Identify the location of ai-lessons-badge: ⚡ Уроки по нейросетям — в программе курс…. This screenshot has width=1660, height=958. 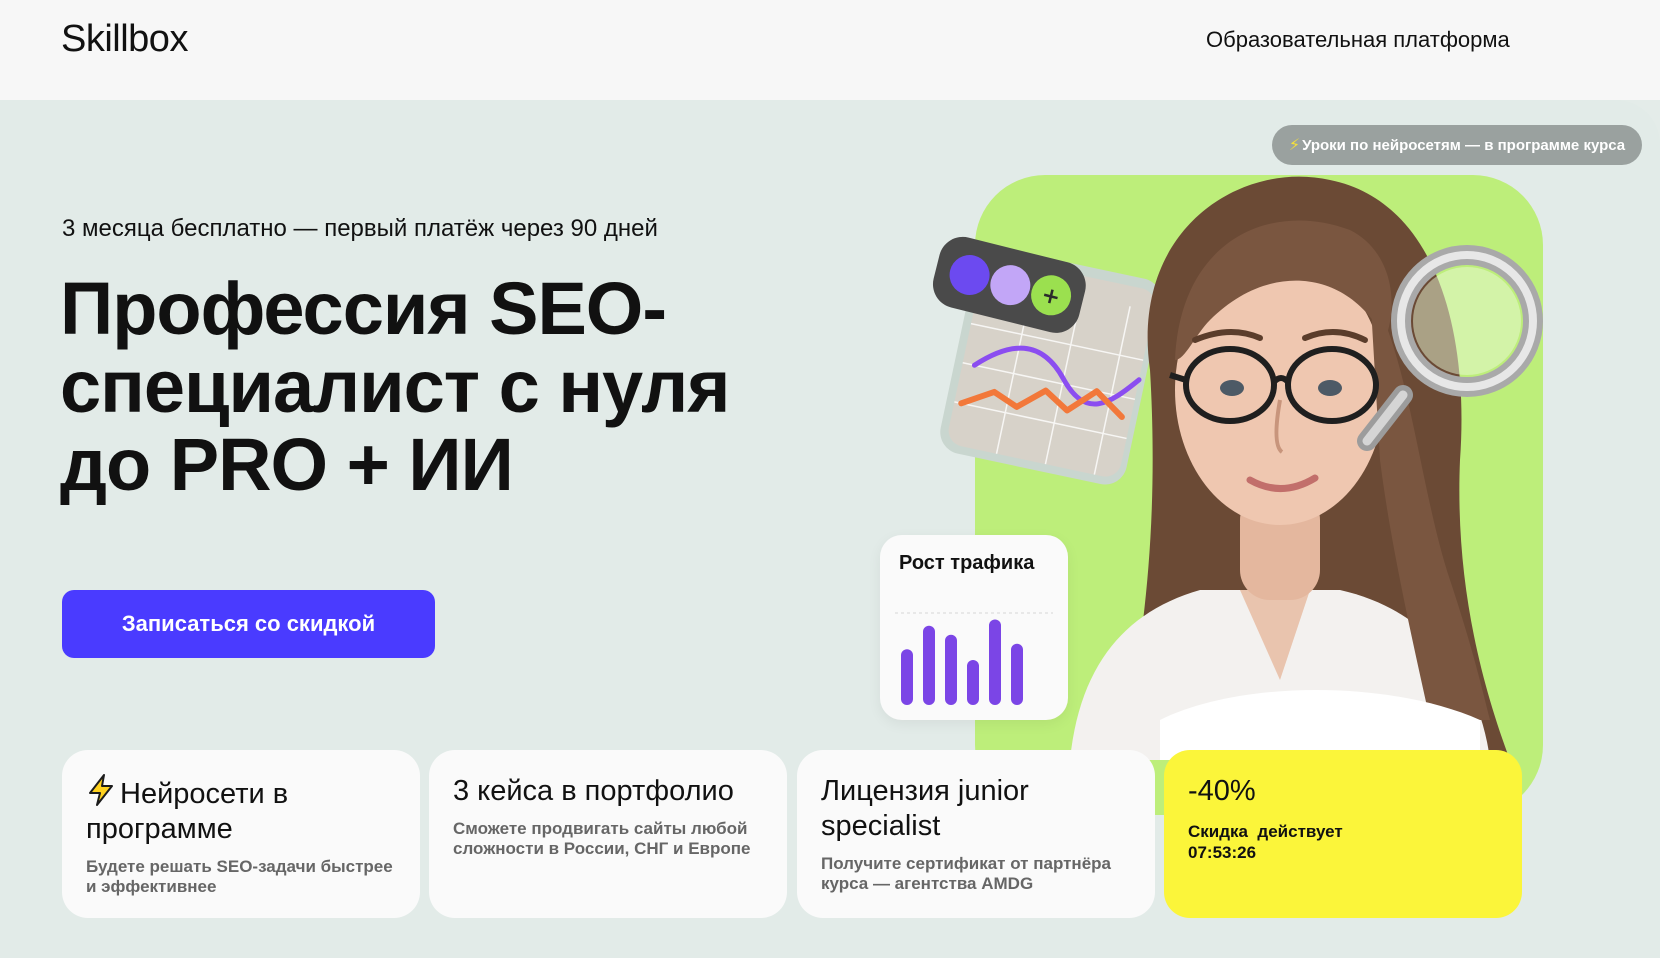
(1457, 145).